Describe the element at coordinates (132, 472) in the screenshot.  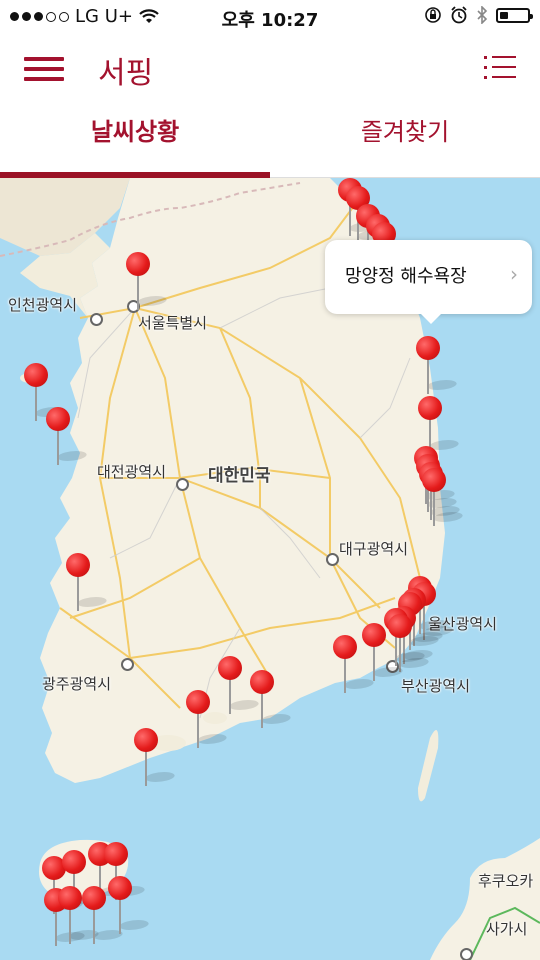
I see `map-label-daejeon: 대전광역시` at that location.